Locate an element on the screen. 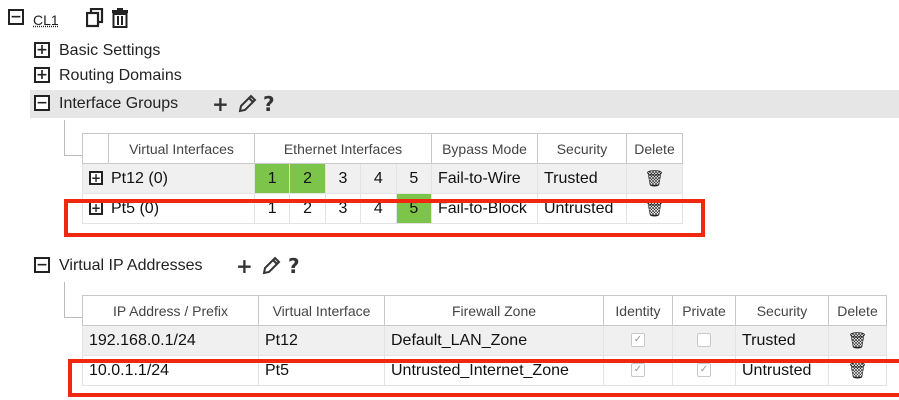 This screenshot has width=899, height=400. header-private: Private is located at coordinates (704, 310).